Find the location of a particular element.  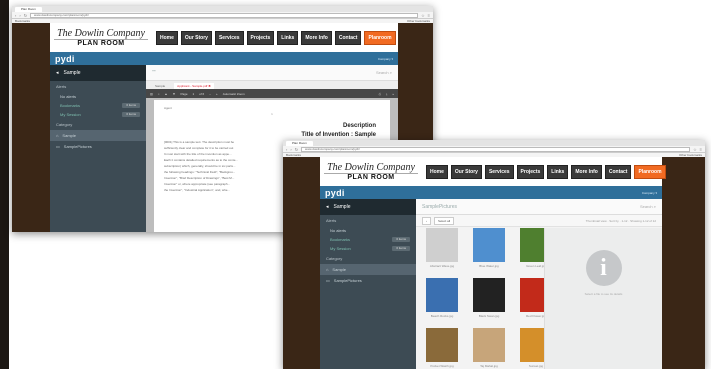

back-button: ‹ is located at coordinates (426, 220).